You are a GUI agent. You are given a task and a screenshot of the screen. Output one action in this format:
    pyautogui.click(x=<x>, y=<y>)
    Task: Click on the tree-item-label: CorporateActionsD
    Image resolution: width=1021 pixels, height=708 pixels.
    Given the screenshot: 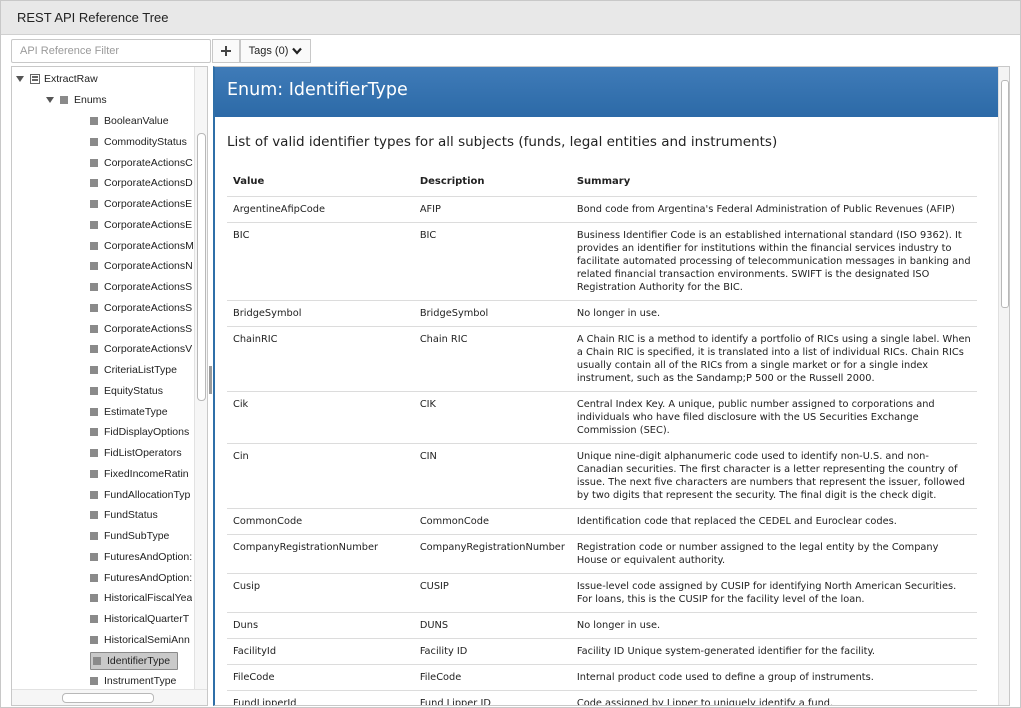 What is the action you would take?
    pyautogui.click(x=148, y=183)
    